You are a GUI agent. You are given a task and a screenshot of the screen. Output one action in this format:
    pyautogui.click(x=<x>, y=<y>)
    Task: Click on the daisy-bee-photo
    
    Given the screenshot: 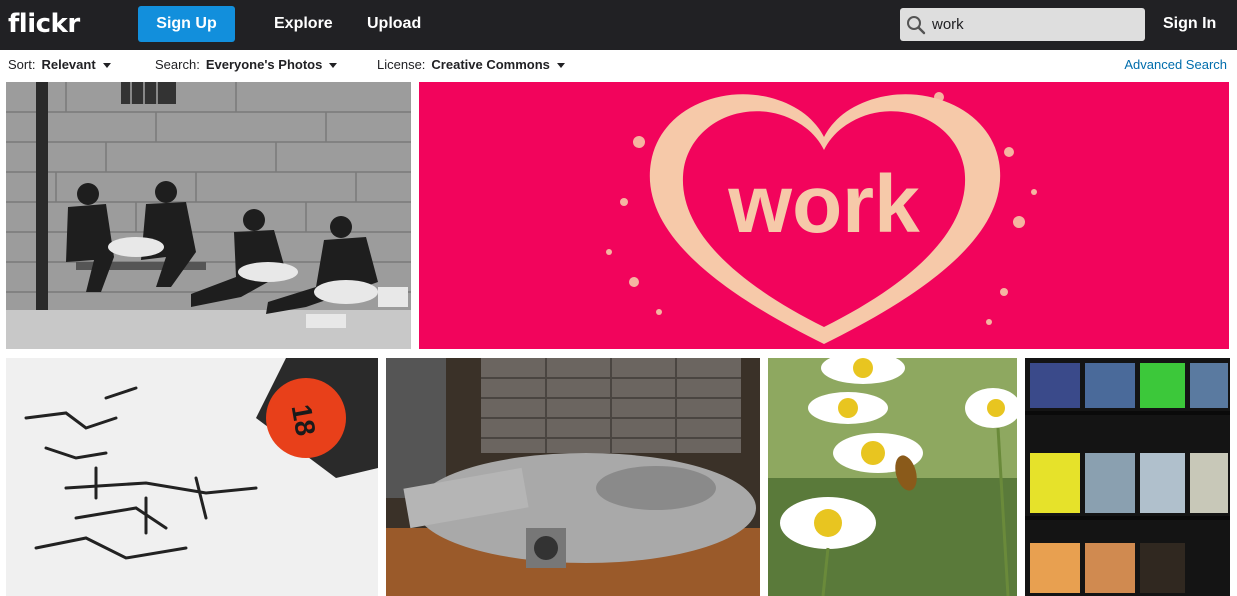 What is the action you would take?
    pyautogui.click(x=892, y=477)
    